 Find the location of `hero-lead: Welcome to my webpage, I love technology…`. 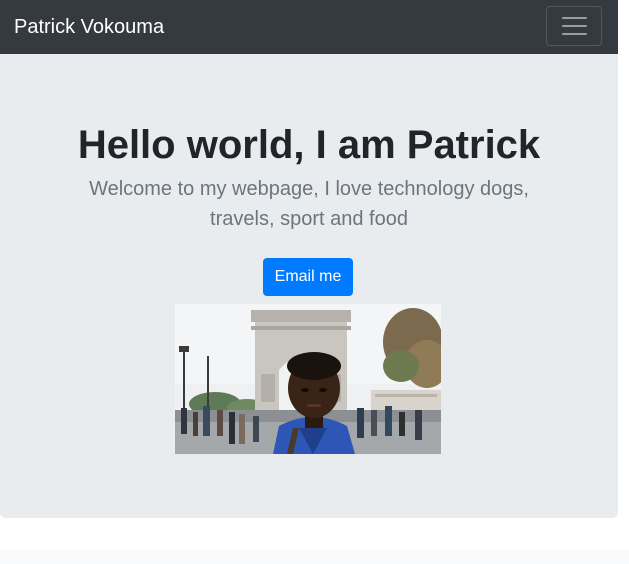

hero-lead: Welcome to my webpage, I love technology… is located at coordinates (309, 204).